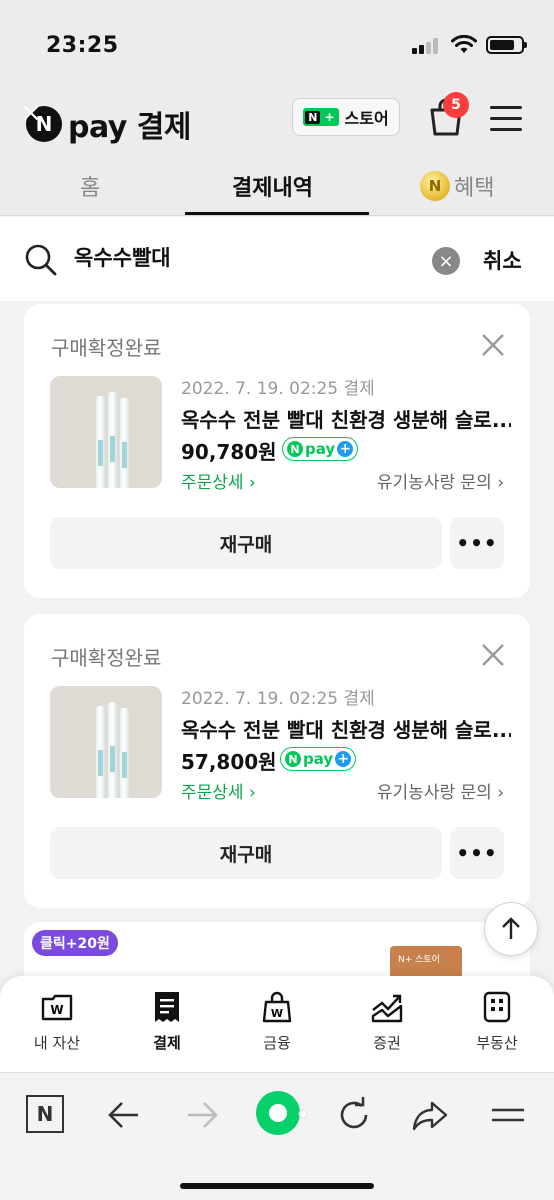 The image size is (554, 1200). Describe the element at coordinates (281, 1116) in the screenshot. I see `green-dot-icon` at that location.